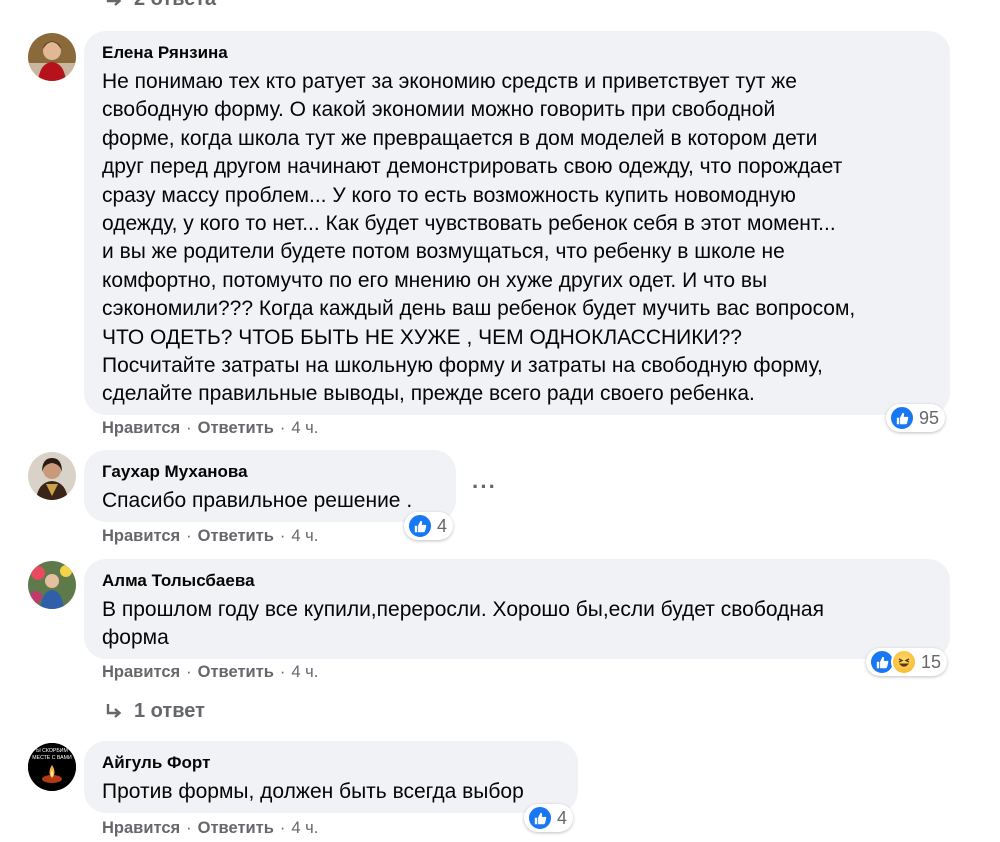  Describe the element at coordinates (916, 418) in the screenshot. I see `reaction-summary: 95` at that location.